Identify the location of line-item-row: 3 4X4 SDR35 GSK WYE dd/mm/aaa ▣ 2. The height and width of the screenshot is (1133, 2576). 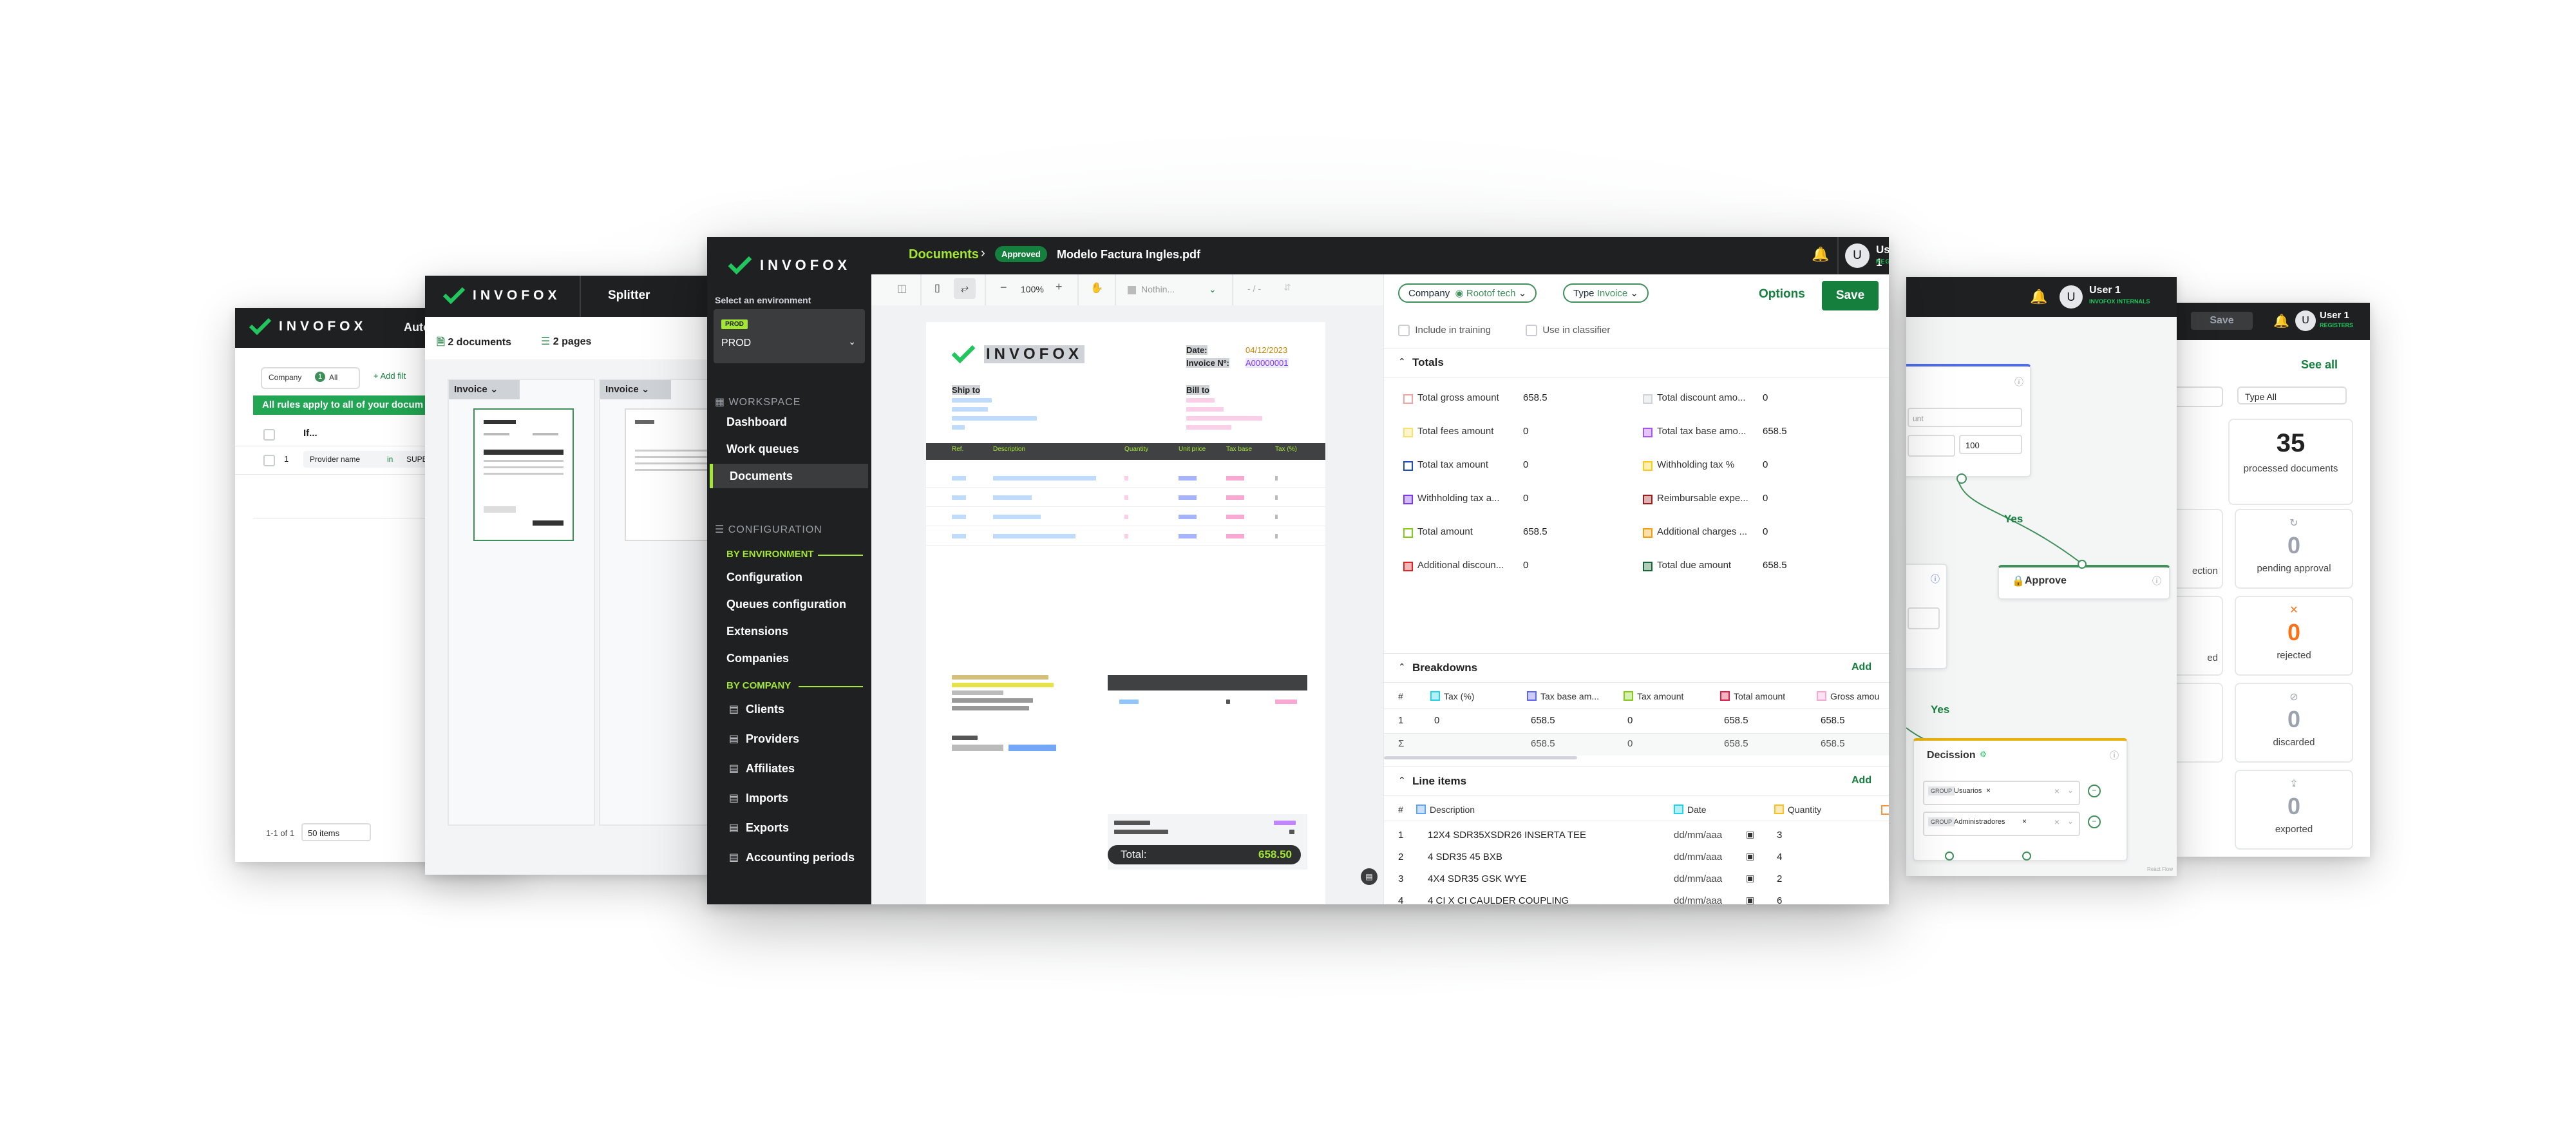
(1636, 881).